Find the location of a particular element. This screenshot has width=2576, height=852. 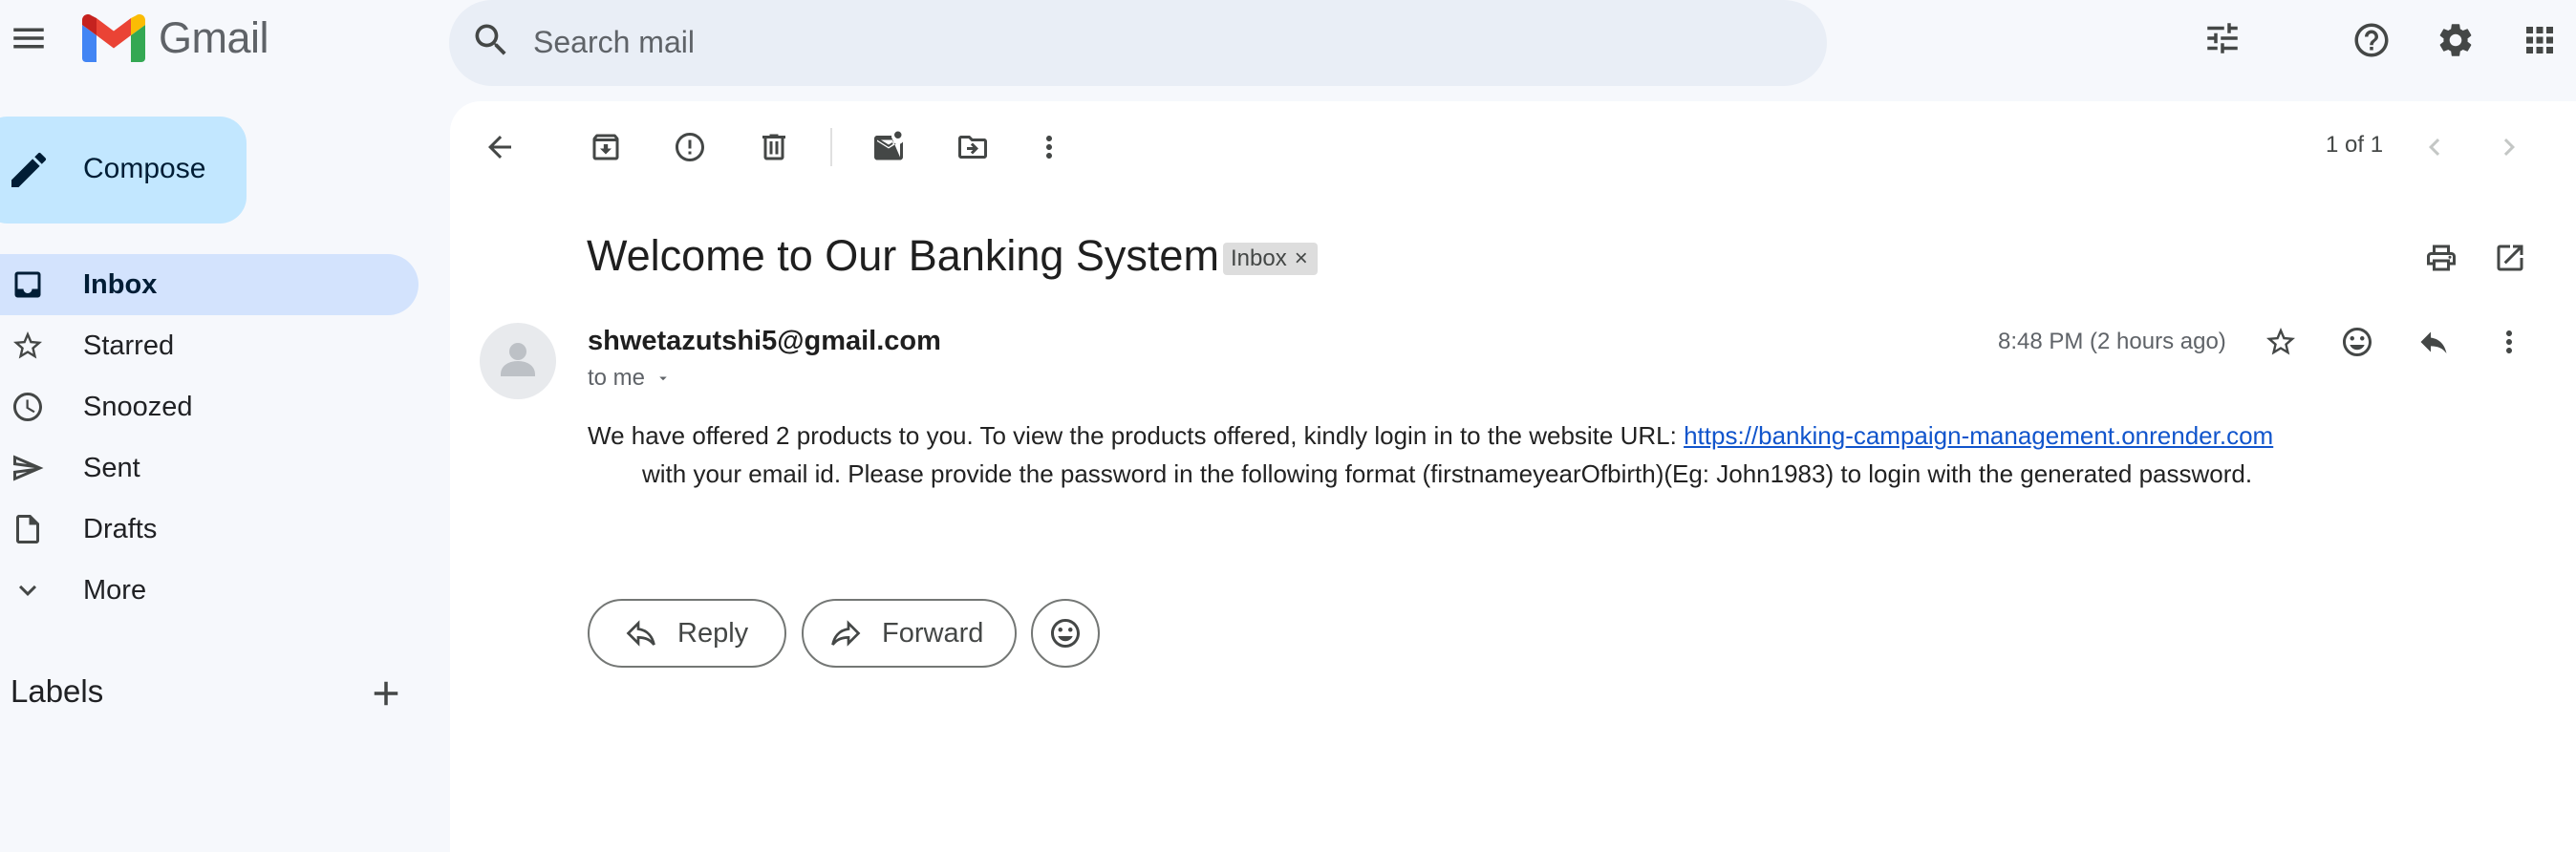

older-button is located at coordinates (2509, 147).